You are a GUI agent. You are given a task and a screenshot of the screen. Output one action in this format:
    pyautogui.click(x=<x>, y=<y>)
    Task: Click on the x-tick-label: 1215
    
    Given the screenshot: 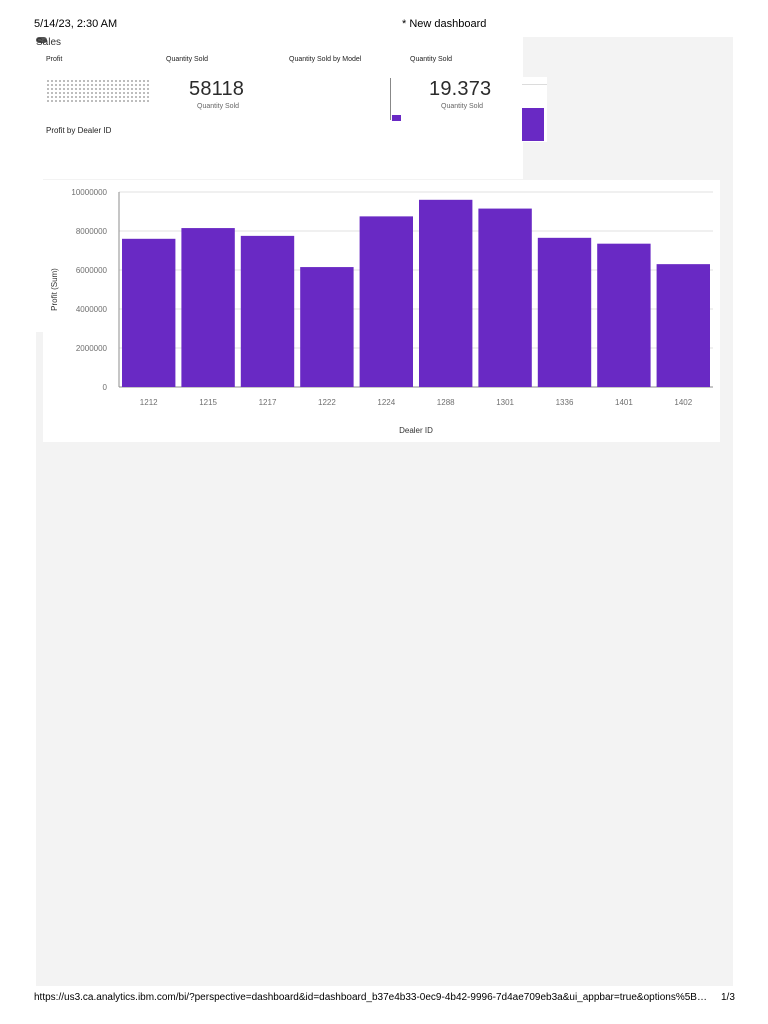 What is the action you would take?
    pyautogui.click(x=208, y=402)
    